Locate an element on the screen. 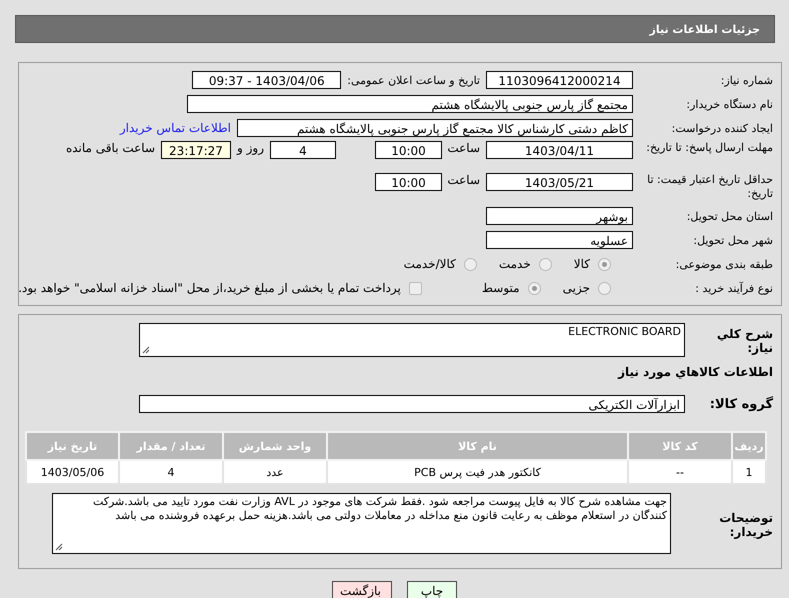 The image size is (789, 598). validity-time-field: 10:00 is located at coordinates (408, 182).